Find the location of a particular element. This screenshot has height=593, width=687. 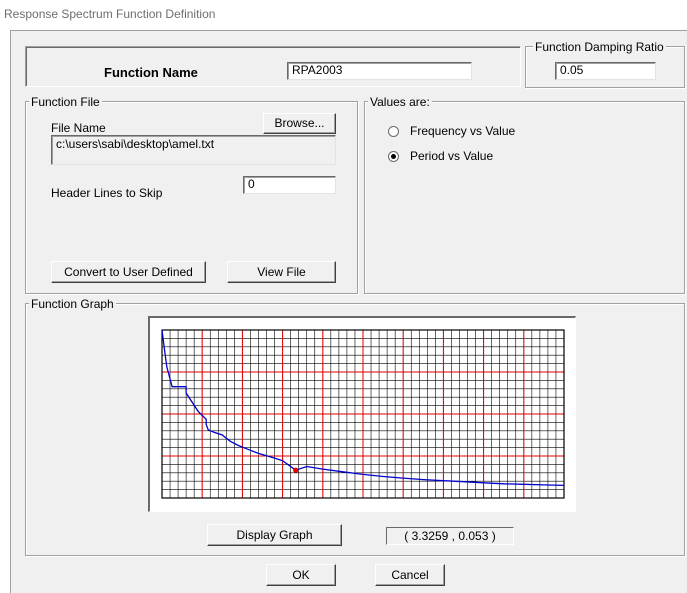

function-name-input: RPA2003 is located at coordinates (379, 71).